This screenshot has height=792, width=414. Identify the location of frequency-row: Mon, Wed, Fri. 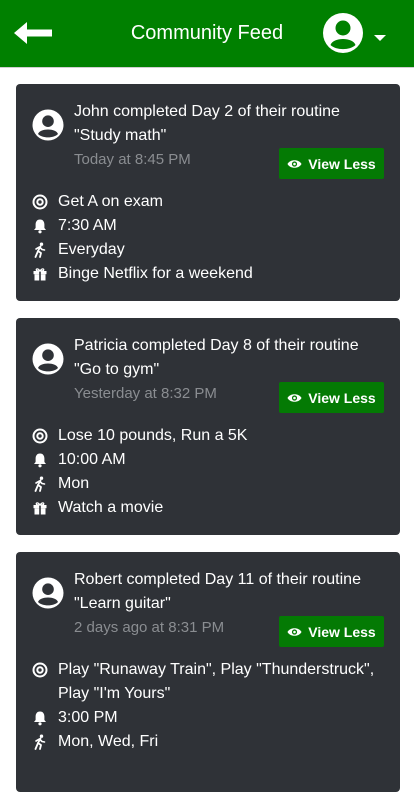
(208, 742).